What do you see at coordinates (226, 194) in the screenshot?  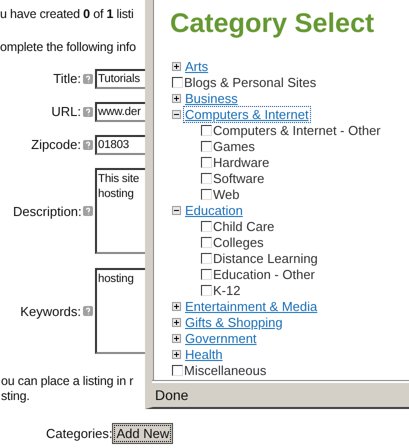 I see `category-label: Web` at bounding box center [226, 194].